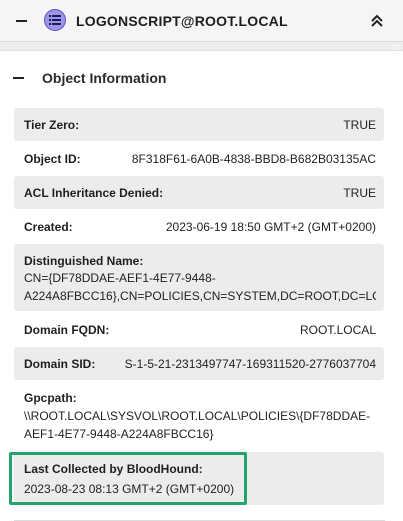 The width and height of the screenshot is (403, 521). I want to click on entity-title: LOGONSCRIPT@ROOT.LOCAL, so click(182, 21).